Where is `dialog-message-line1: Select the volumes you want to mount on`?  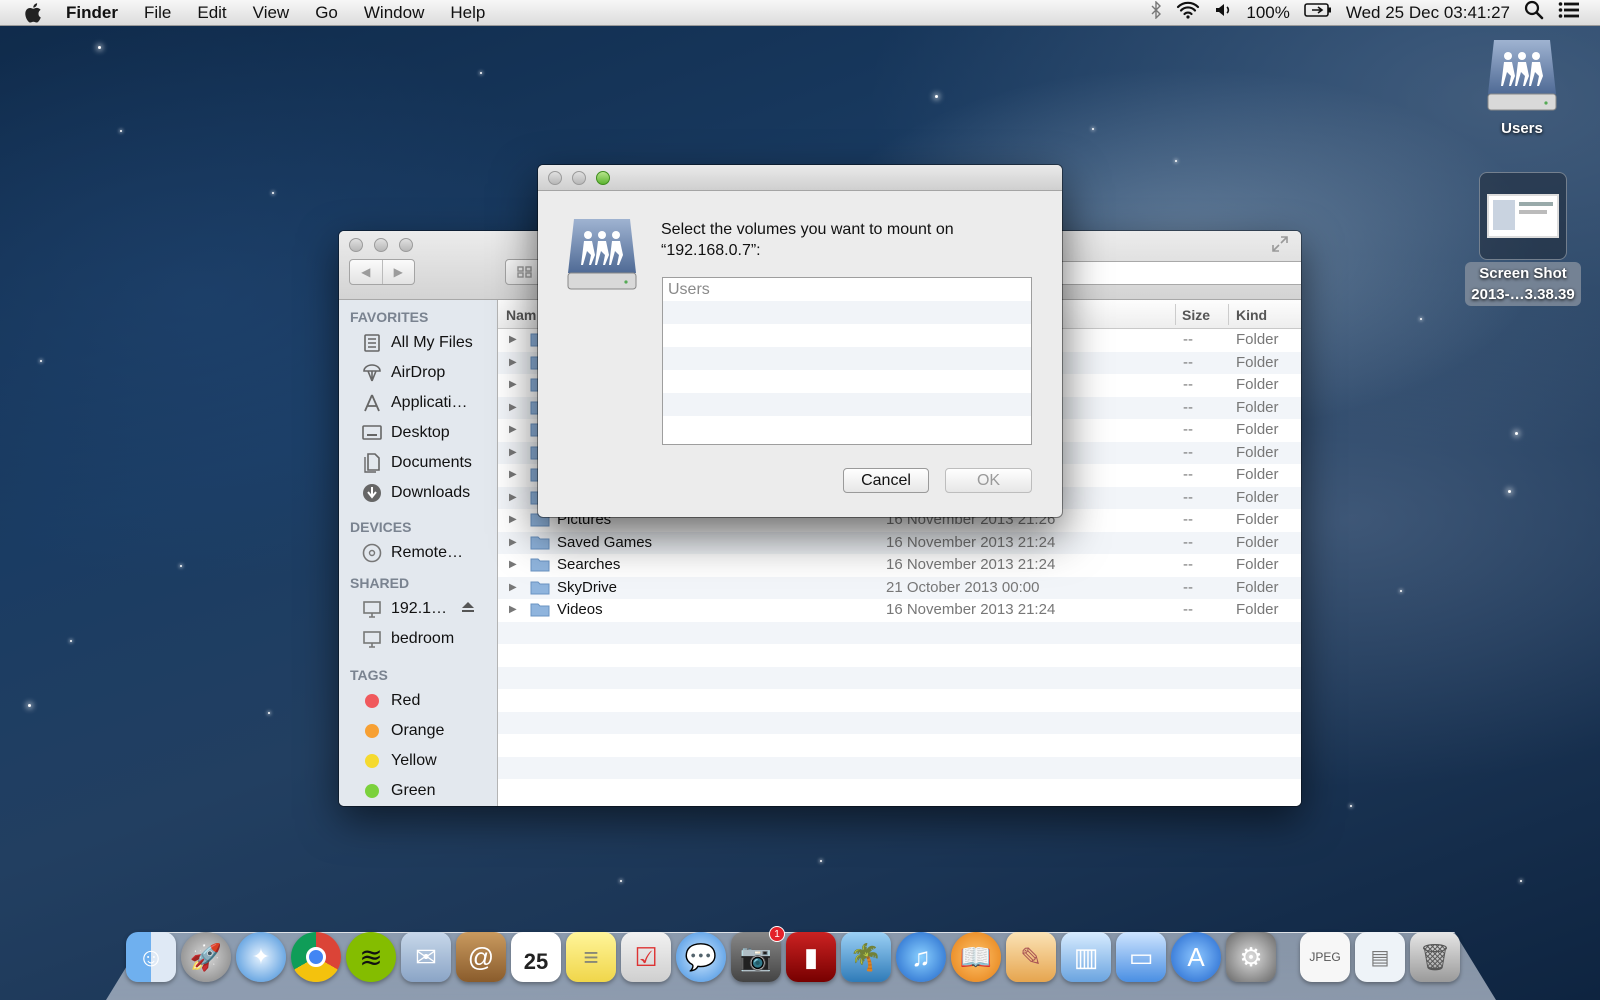 dialog-message-line1: Select the volumes you want to mount on is located at coordinates (807, 229).